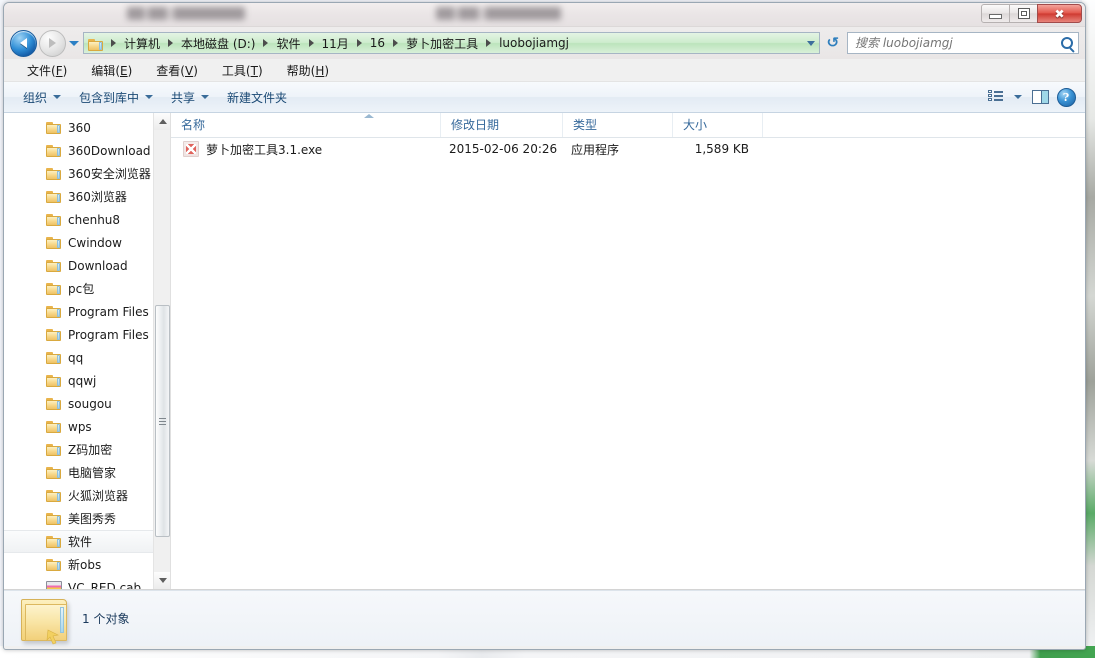  I want to click on tree-item-5: Cwindow, so click(78, 242).